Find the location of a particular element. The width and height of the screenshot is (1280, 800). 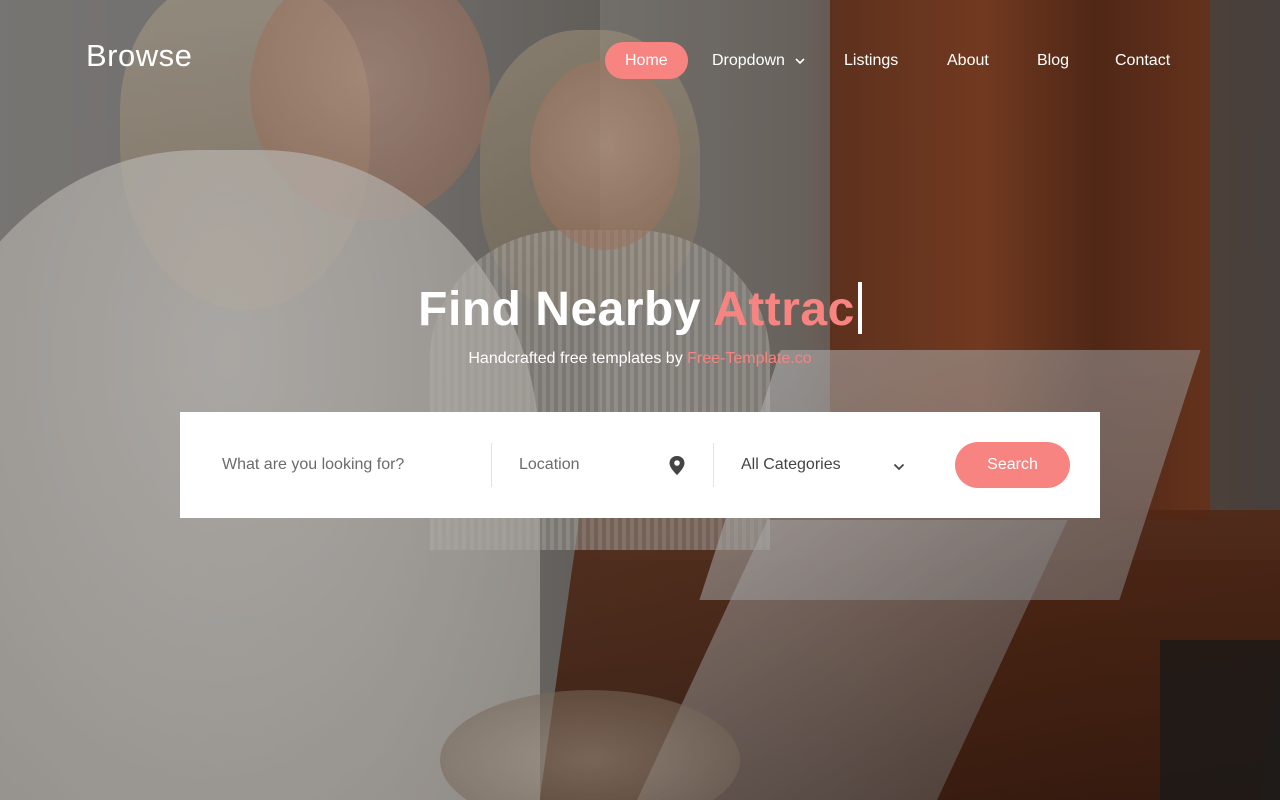

nav-item-dropdown: Dropdown is located at coordinates (758, 60).